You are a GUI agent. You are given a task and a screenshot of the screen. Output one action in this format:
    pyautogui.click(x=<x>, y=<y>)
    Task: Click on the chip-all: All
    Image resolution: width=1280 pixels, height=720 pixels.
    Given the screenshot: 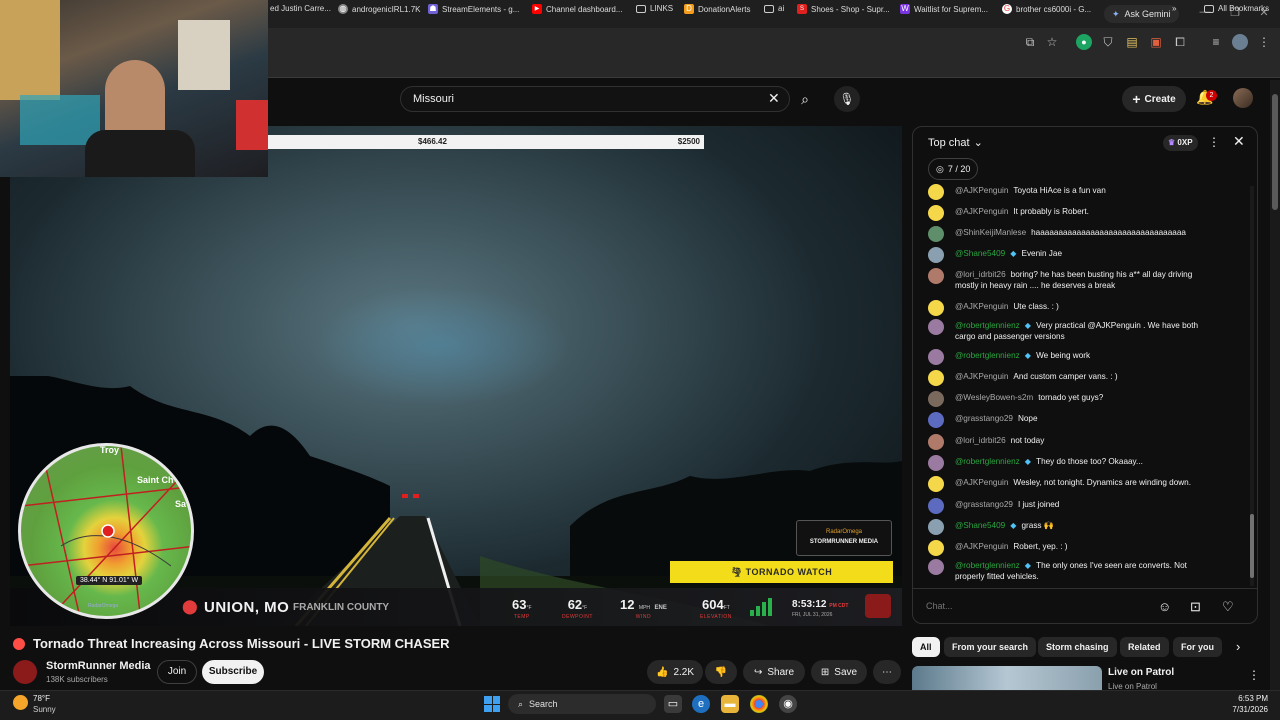 What is the action you would take?
    pyautogui.click(x=926, y=647)
    